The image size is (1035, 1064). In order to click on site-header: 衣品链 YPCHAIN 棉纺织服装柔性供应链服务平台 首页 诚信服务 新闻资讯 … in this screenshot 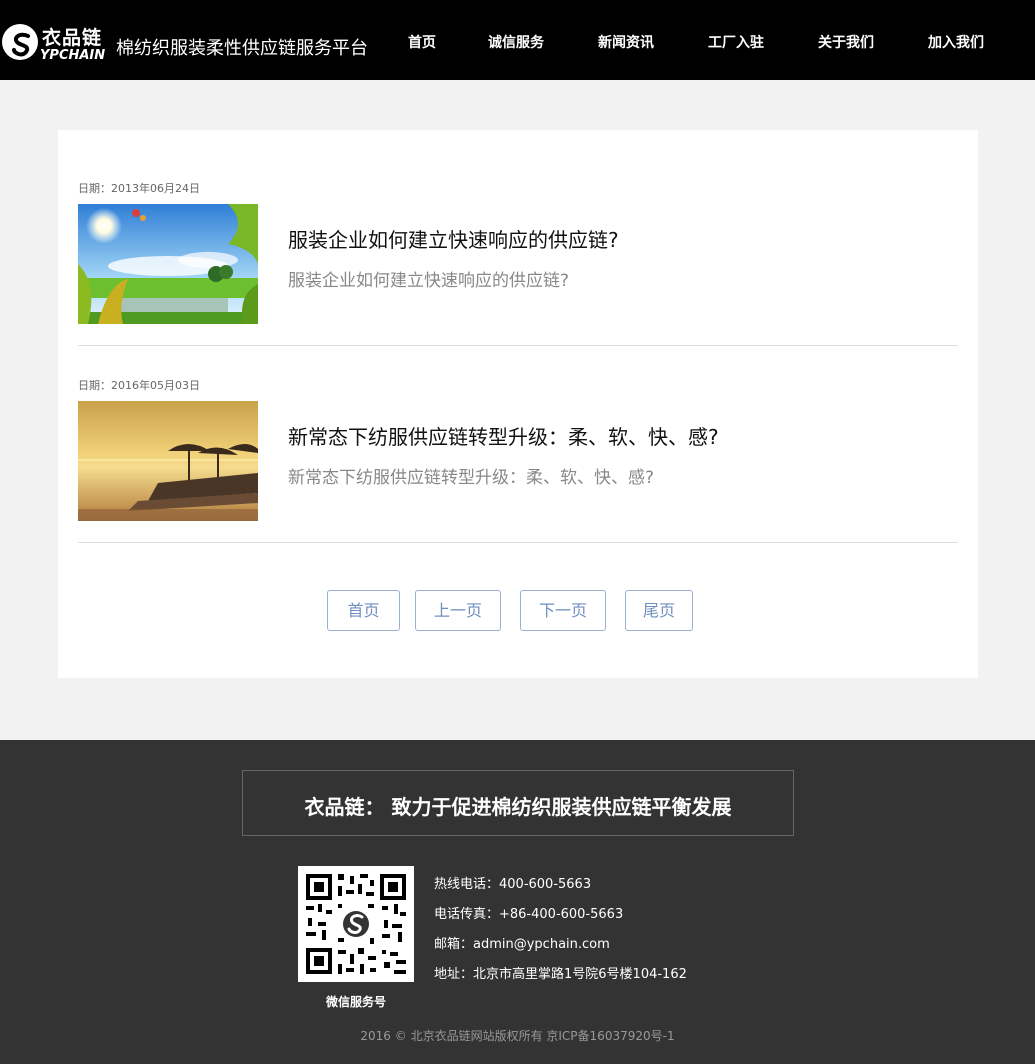, I will do `click(517, 40)`.